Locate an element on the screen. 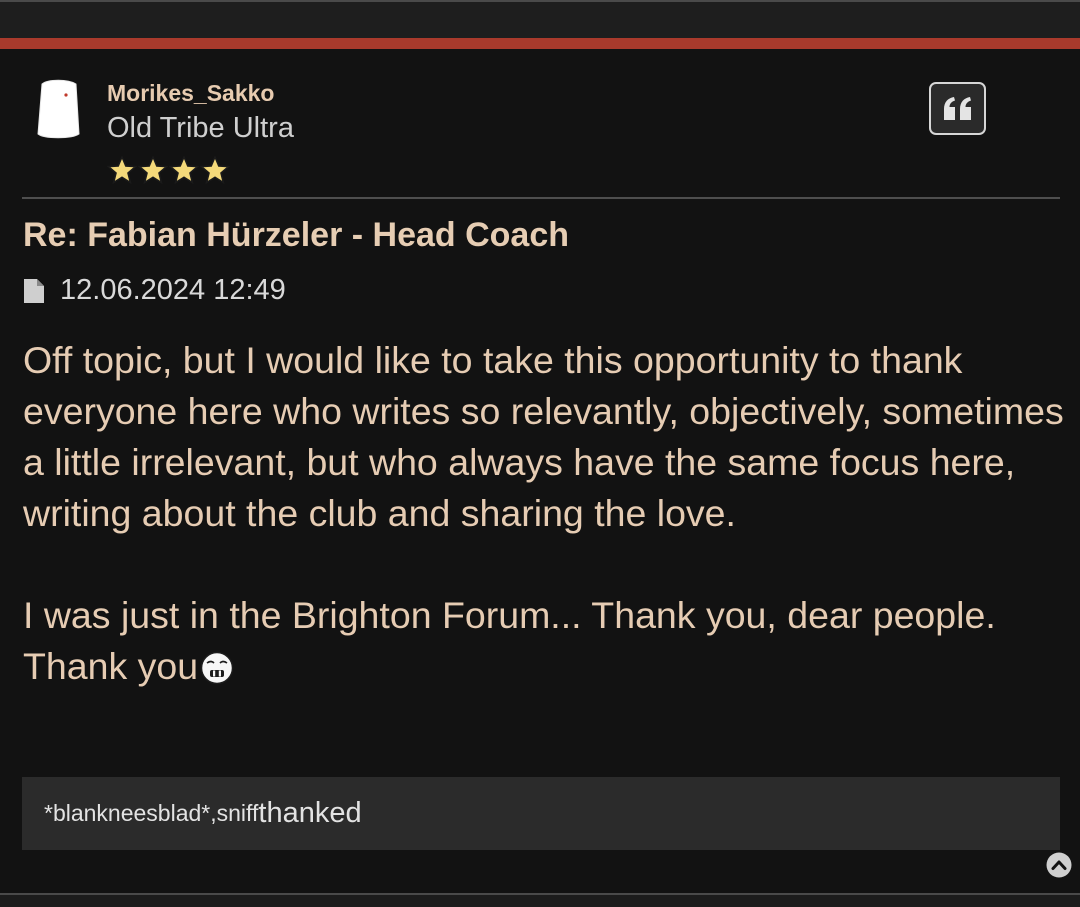  thanks-user-link: *blankneesblad* is located at coordinates (127, 813).